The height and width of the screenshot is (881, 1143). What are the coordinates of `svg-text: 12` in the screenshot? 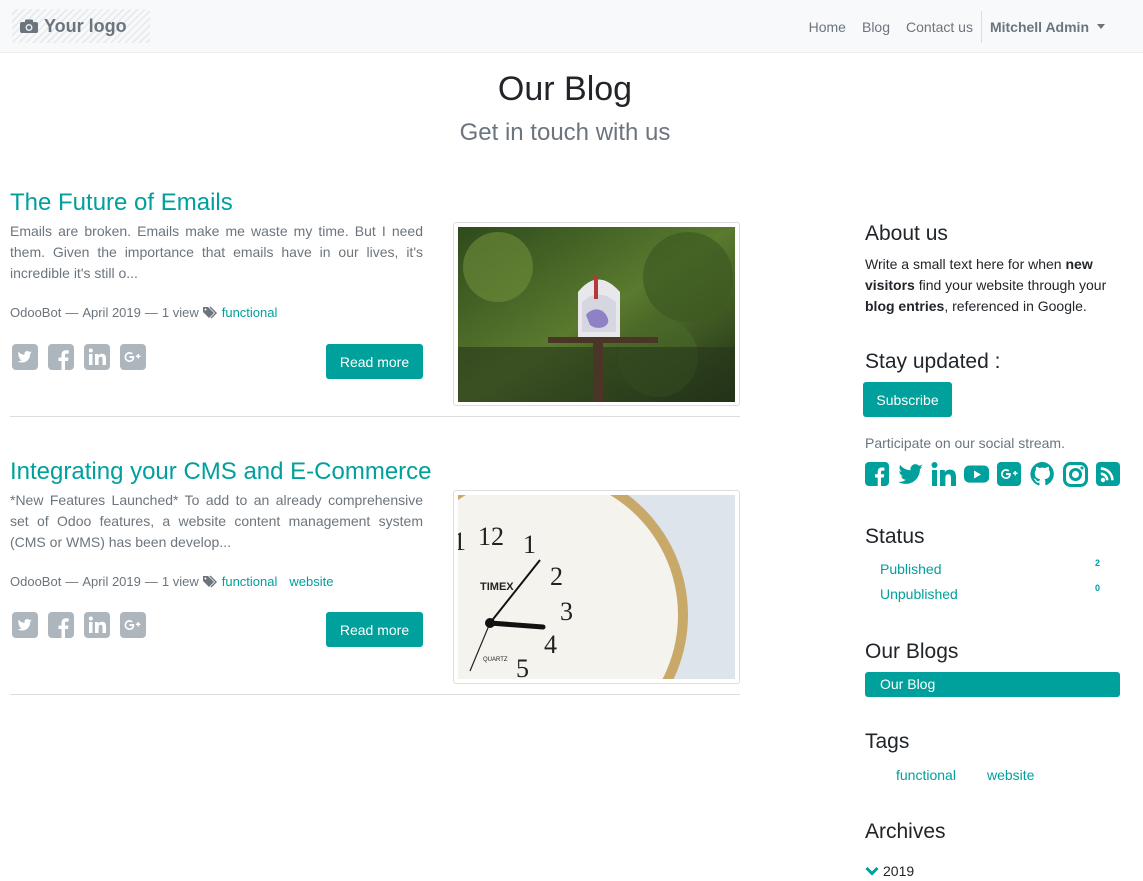 It's located at (491, 536).